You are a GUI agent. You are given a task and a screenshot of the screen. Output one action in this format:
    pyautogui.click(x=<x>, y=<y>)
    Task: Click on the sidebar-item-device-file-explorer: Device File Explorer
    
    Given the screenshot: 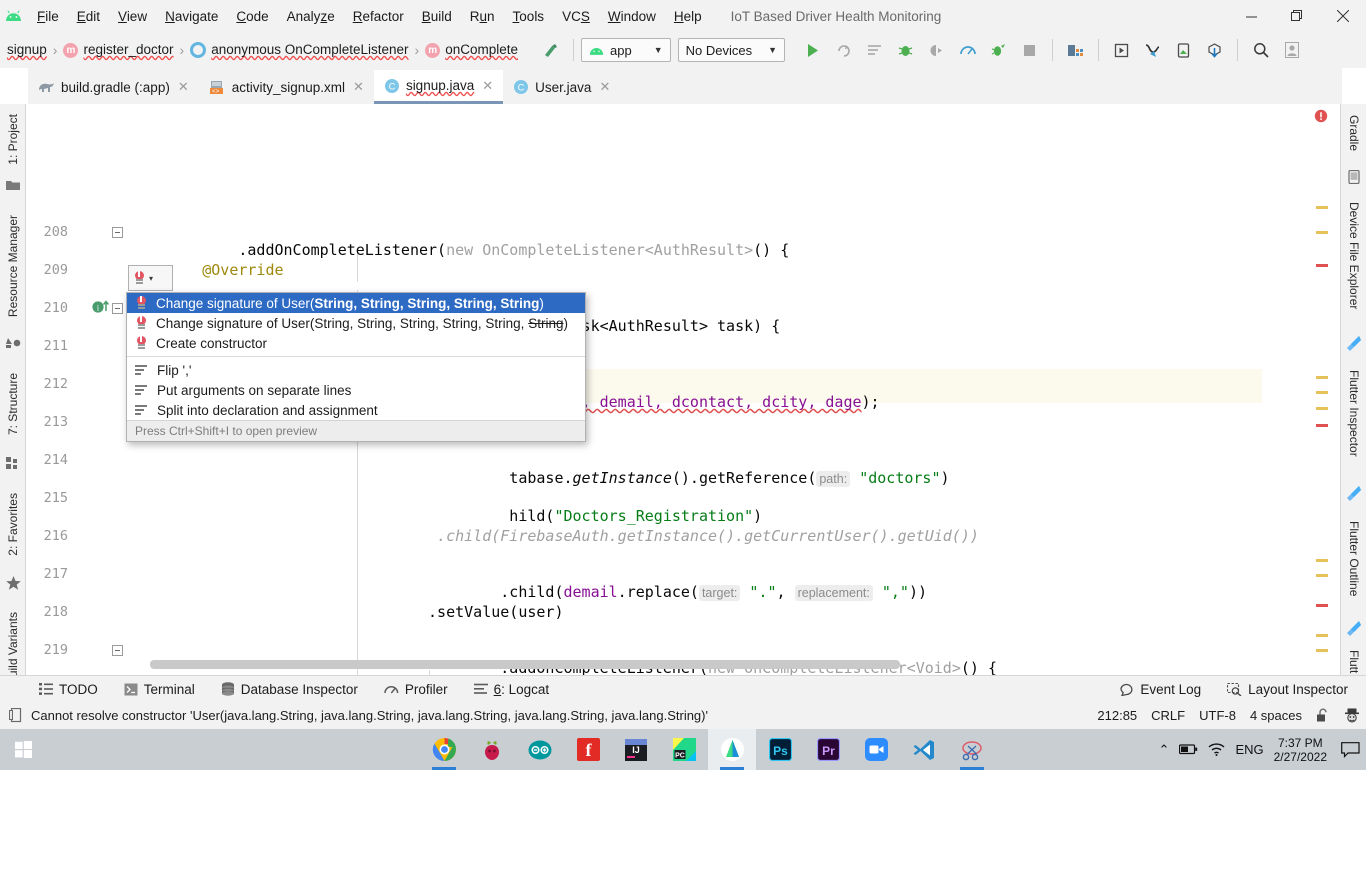 What is the action you would take?
    pyautogui.click(x=1353, y=255)
    